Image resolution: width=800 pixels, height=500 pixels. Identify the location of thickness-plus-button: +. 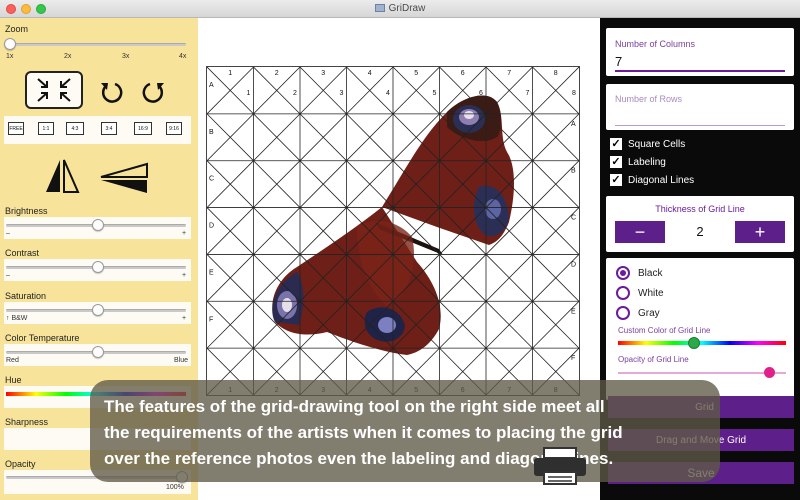
(760, 232).